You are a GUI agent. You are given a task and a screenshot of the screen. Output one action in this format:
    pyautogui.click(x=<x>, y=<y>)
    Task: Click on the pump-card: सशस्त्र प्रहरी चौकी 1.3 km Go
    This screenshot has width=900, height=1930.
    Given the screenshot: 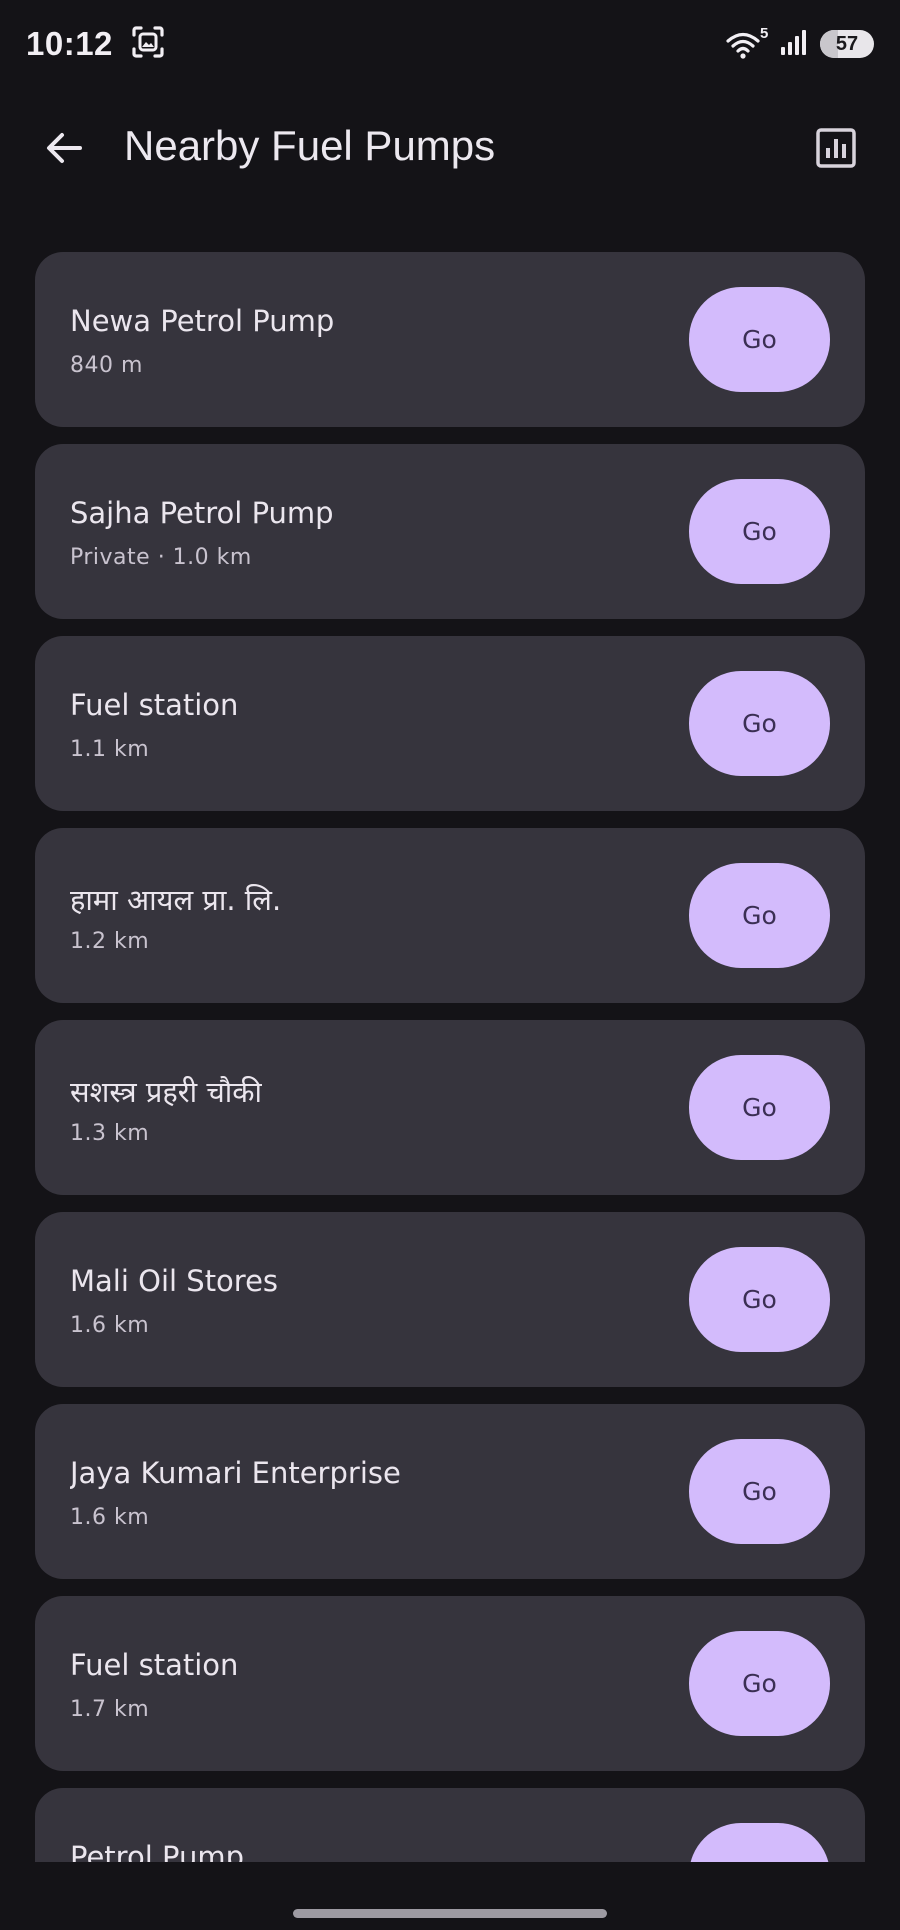 What is the action you would take?
    pyautogui.click(x=450, y=1107)
    